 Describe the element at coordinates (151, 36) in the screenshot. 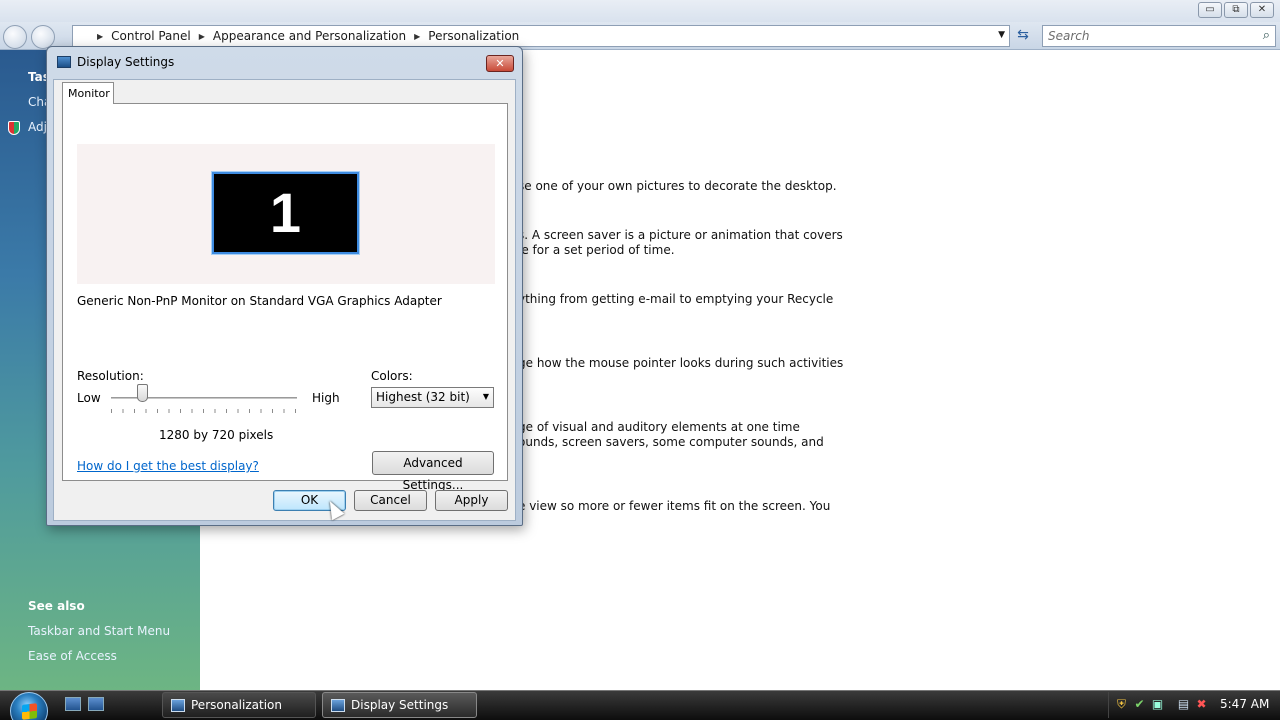

I see `breadcrumb-control-panel: Control Panel` at that location.